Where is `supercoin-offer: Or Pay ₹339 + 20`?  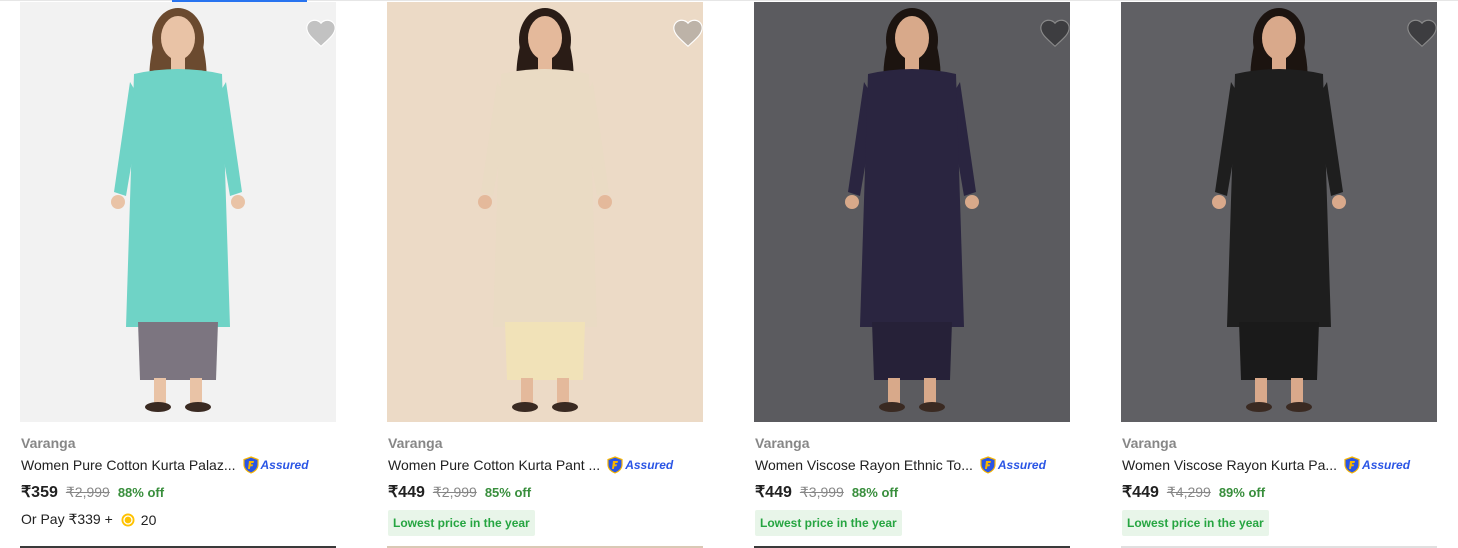 supercoin-offer: Or Pay ₹339 + 20 is located at coordinates (88, 519).